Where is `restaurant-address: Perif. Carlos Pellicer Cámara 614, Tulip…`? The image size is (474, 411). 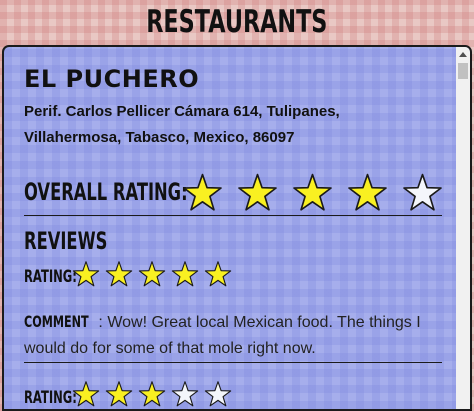 restaurant-address: Perif. Carlos Pellicer Cámara 614, Tulip… is located at coordinates (234, 125).